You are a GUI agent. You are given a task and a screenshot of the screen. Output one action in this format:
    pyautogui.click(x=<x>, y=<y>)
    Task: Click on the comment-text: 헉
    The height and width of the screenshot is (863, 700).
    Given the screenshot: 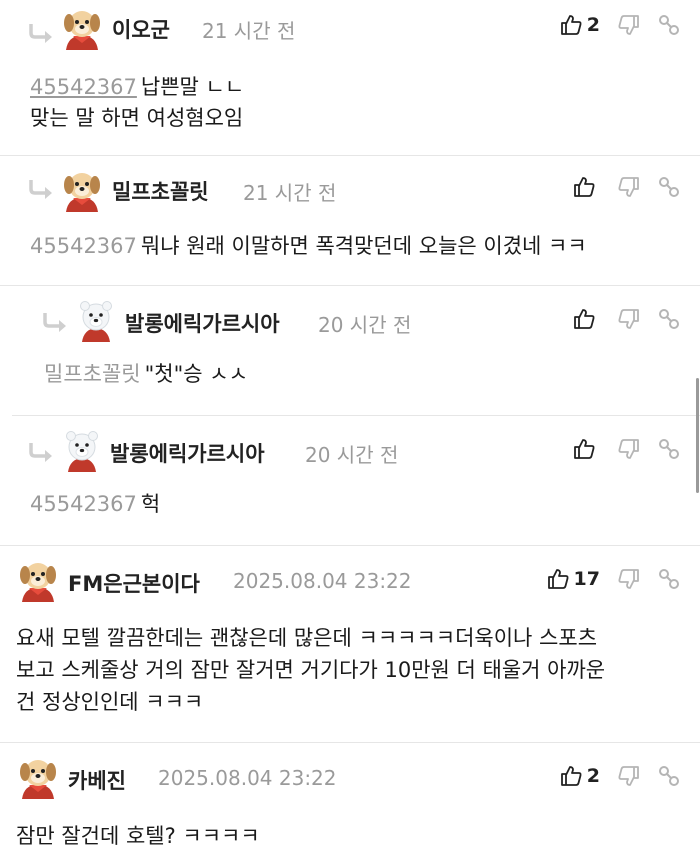 What is the action you would take?
    pyautogui.click(x=150, y=504)
    